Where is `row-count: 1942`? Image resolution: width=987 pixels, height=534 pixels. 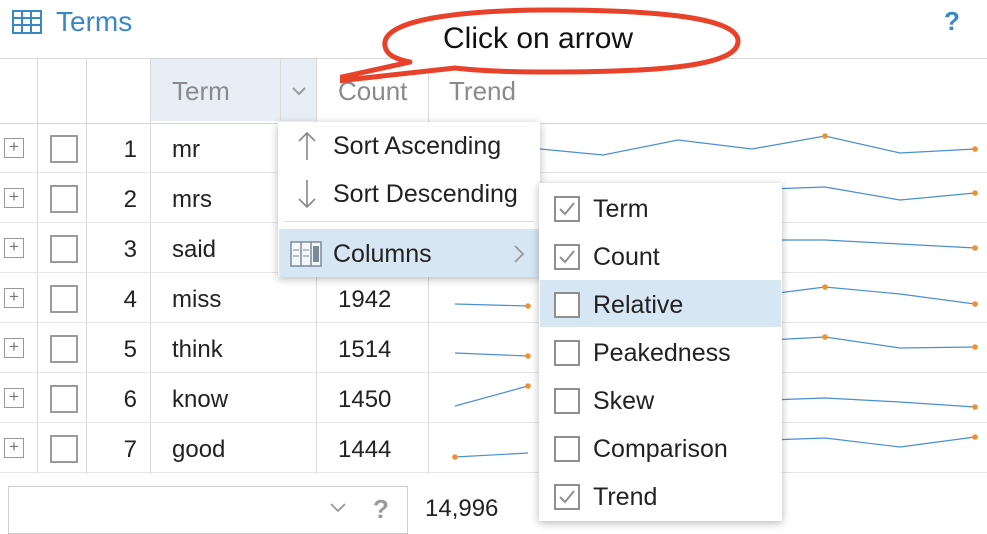
row-count: 1942 is located at coordinates (365, 299).